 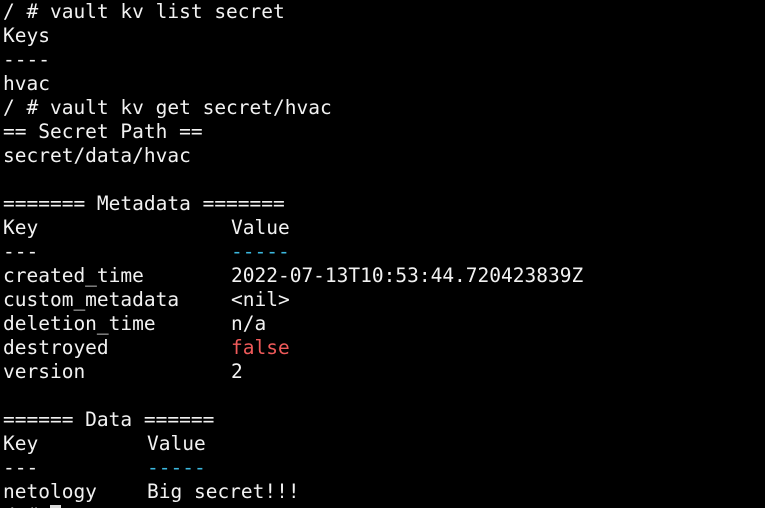 I want to click on command-line-get: / # vault kv get secret/hvac, so click(x=167, y=107).